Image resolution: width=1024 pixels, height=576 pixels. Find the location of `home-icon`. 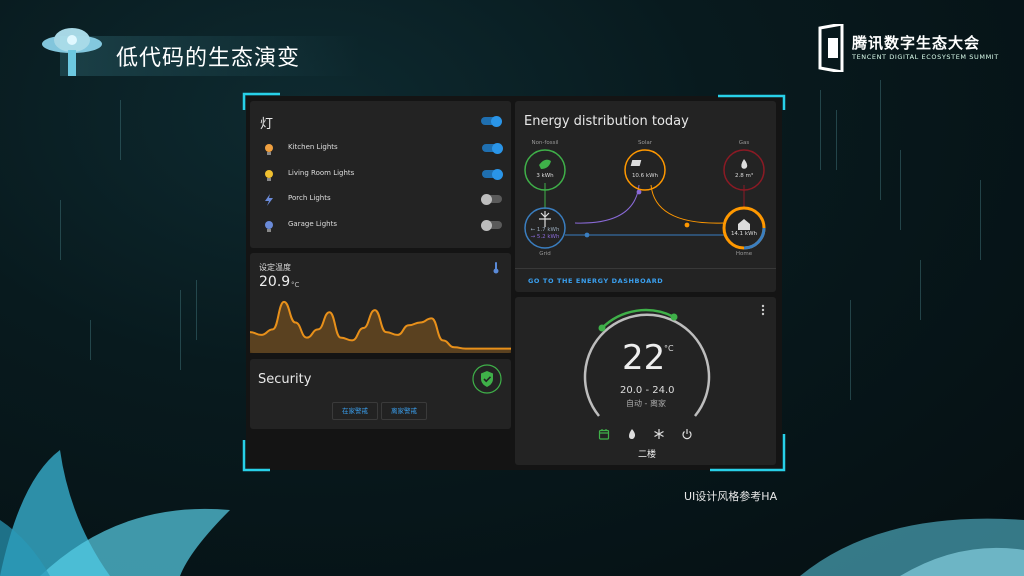

home-icon is located at coordinates (744, 224).